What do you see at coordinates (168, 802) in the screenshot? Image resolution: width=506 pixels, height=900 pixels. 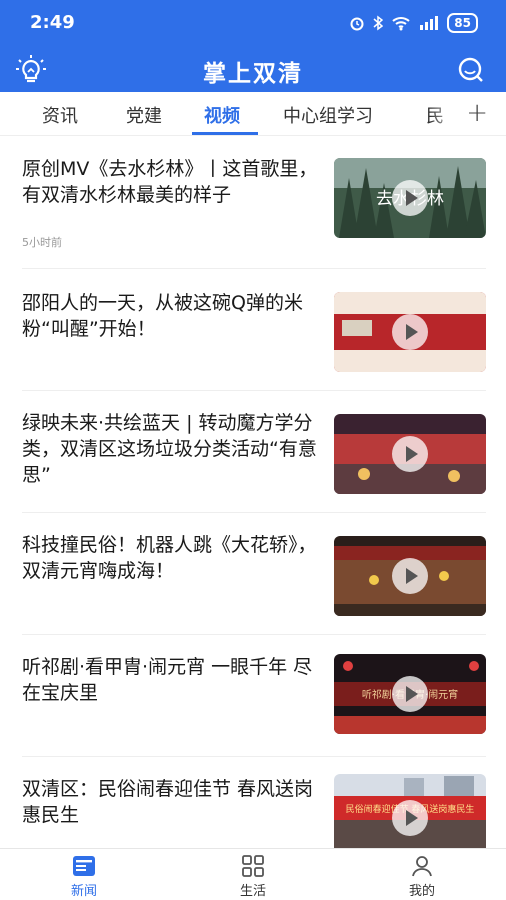 I see `news-title: 双清区：民俗闹春迎佳节 春风送岗惠民生` at bounding box center [168, 802].